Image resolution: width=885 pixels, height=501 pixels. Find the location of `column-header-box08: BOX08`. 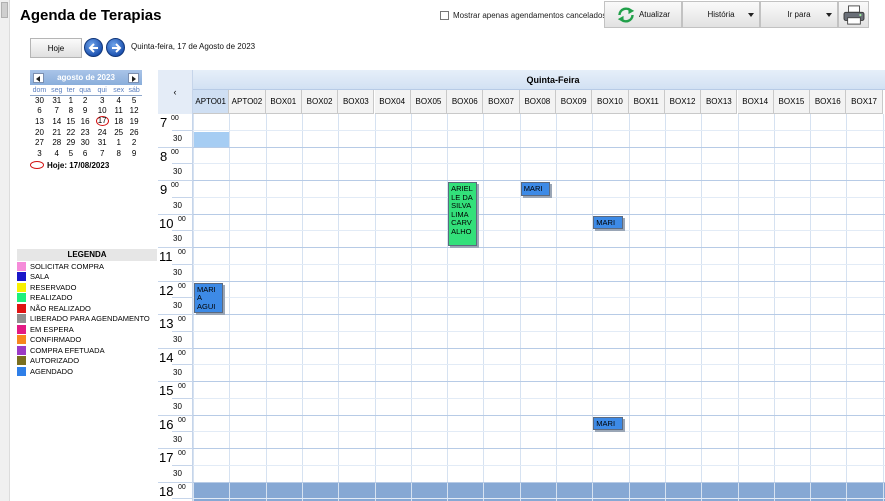

column-header-box08: BOX08 is located at coordinates (537, 102).